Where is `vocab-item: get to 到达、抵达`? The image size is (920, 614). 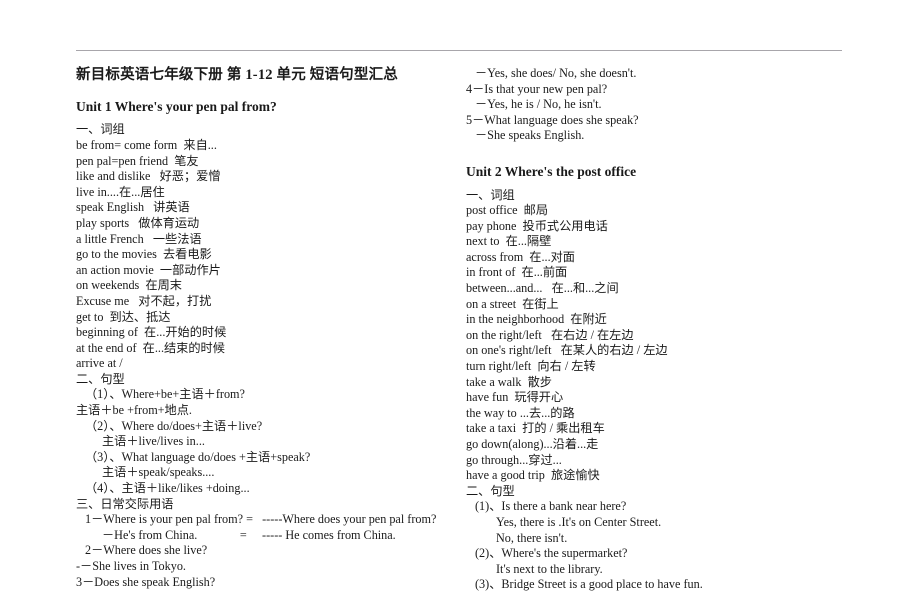 vocab-item: get to 到达、抵达 is located at coordinates (123, 316).